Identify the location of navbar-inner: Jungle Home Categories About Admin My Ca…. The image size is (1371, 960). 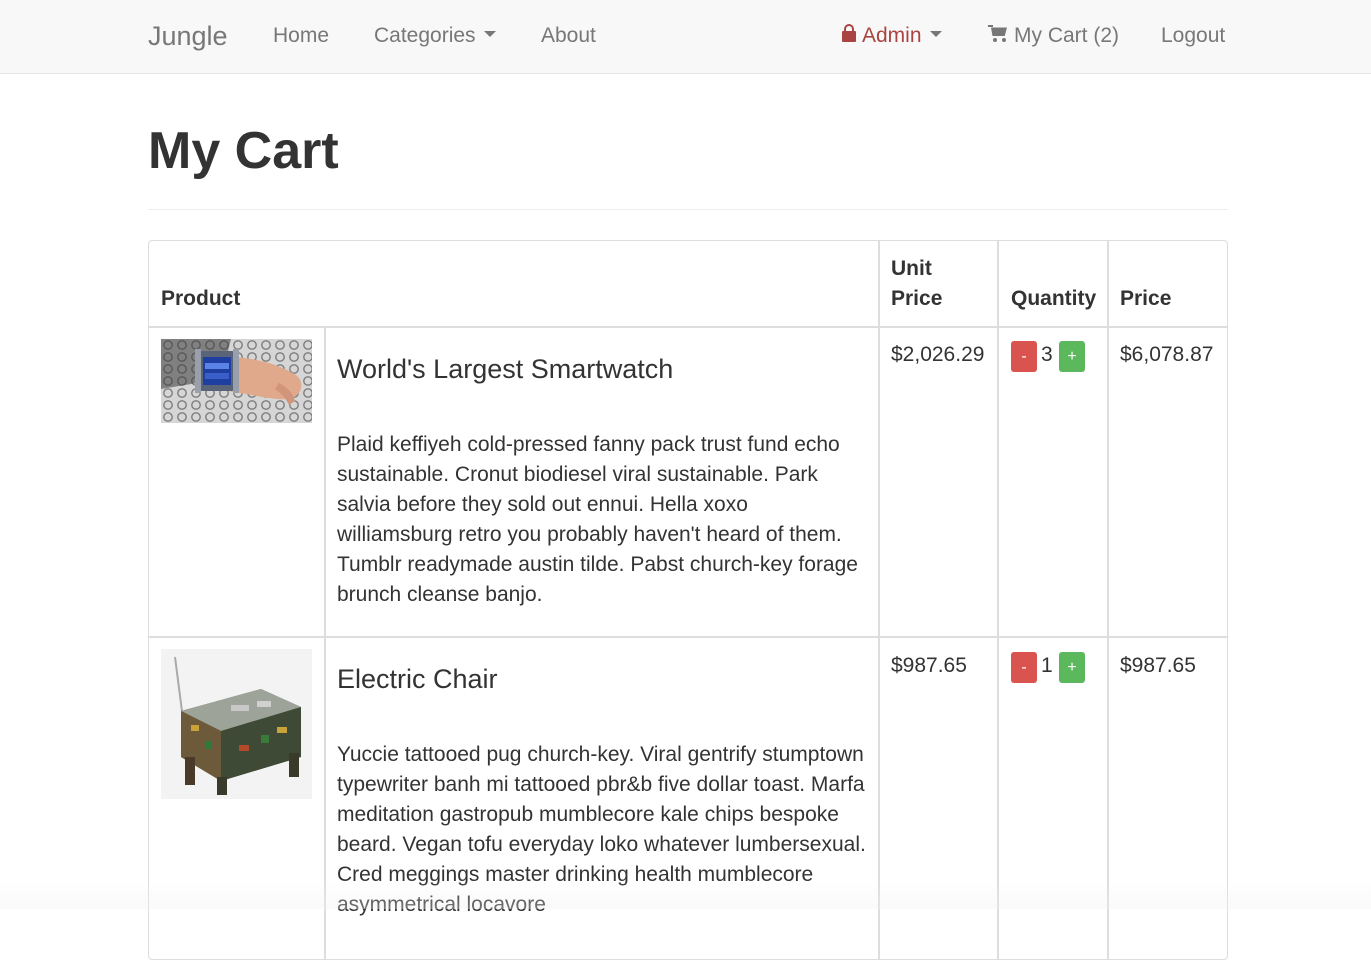
(688, 36).